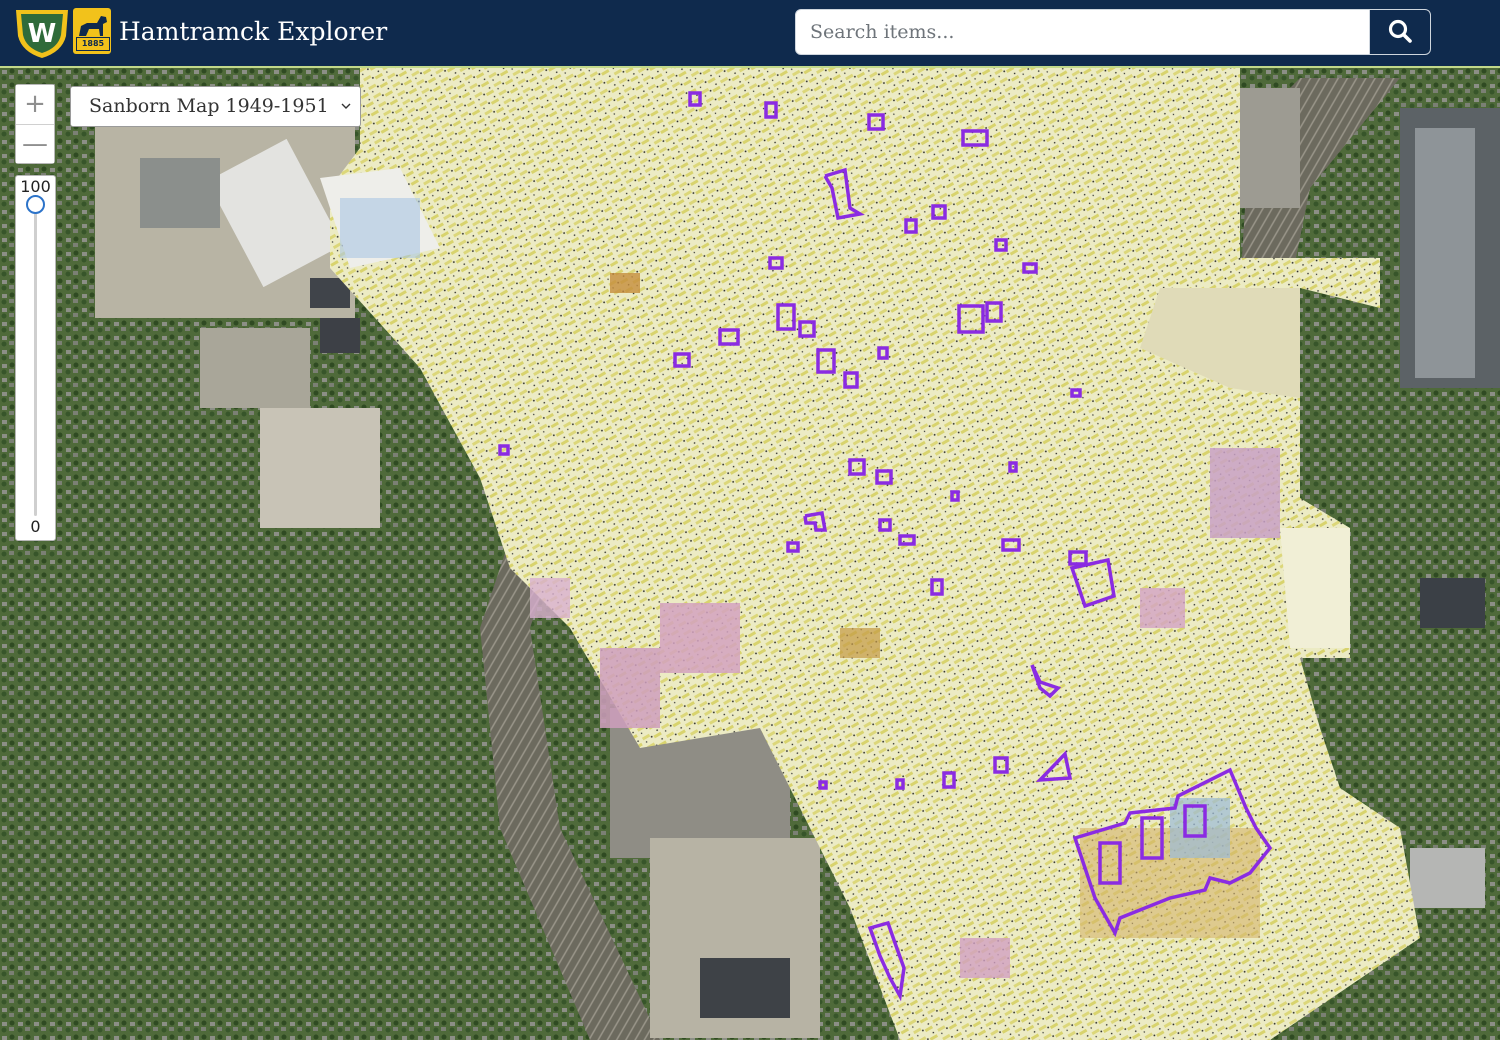  What do you see at coordinates (750, 34) in the screenshot?
I see `app-header: W 1885 Hamtramck Explorer` at bounding box center [750, 34].